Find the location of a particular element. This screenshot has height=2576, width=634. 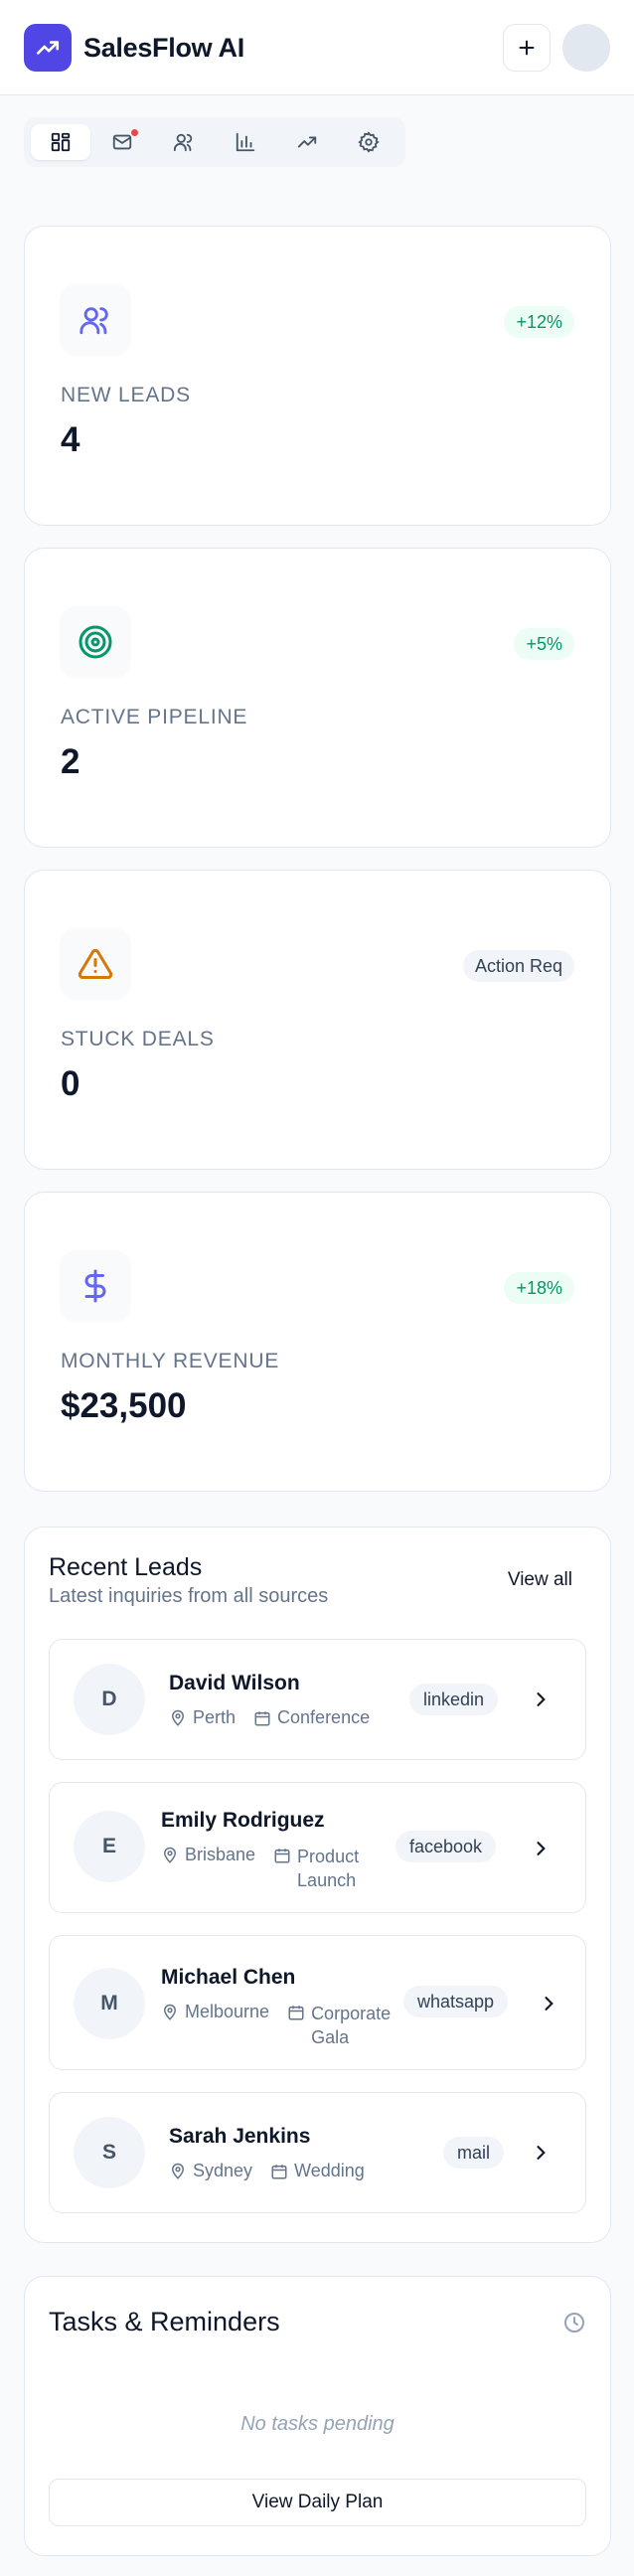

stat-badge: +12% is located at coordinates (539, 322).